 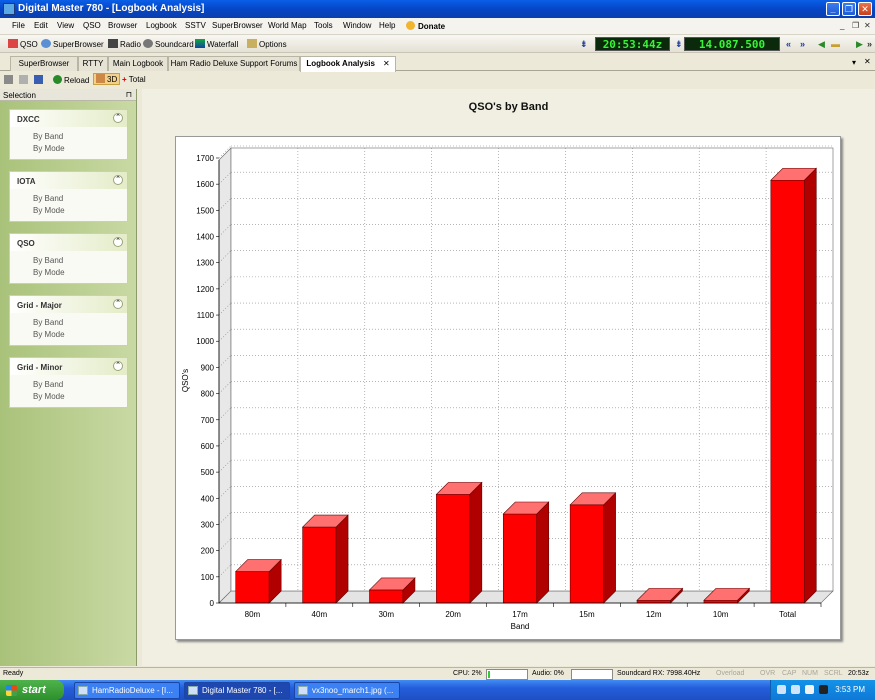 What do you see at coordinates (208, 394) in the screenshot?
I see `y-tick-label: 800` at bounding box center [208, 394].